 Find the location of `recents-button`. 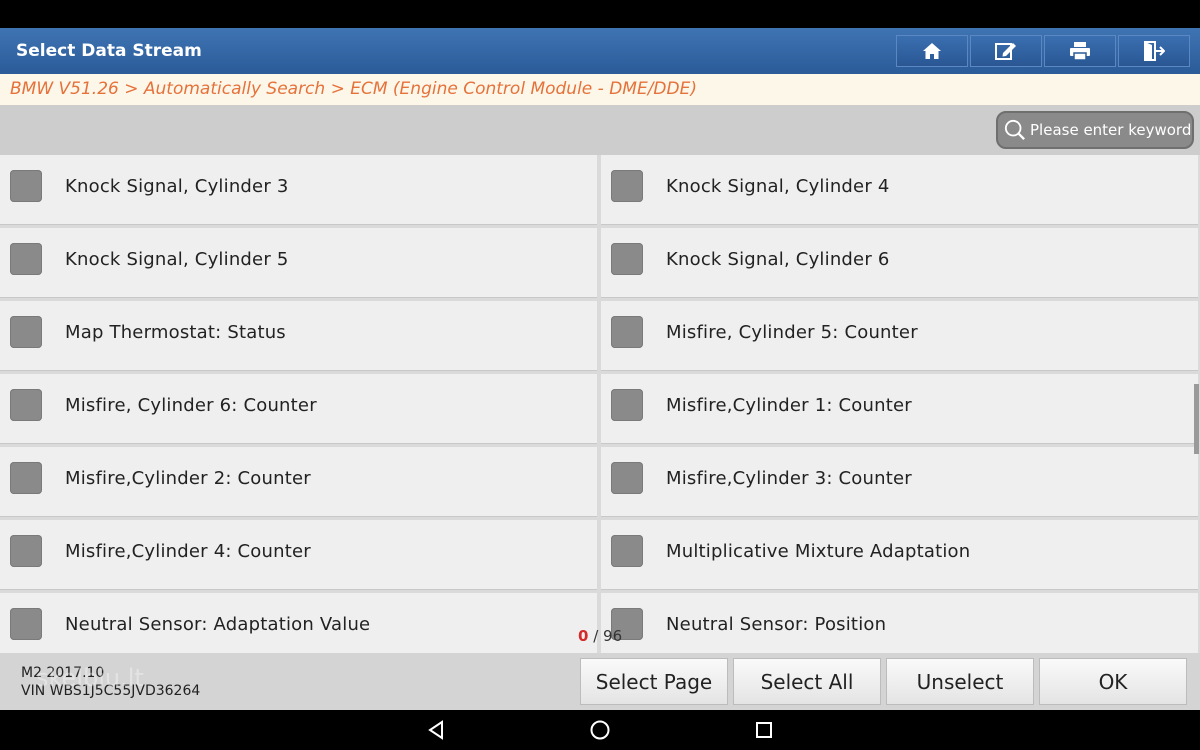

recents-button is located at coordinates (764, 730).